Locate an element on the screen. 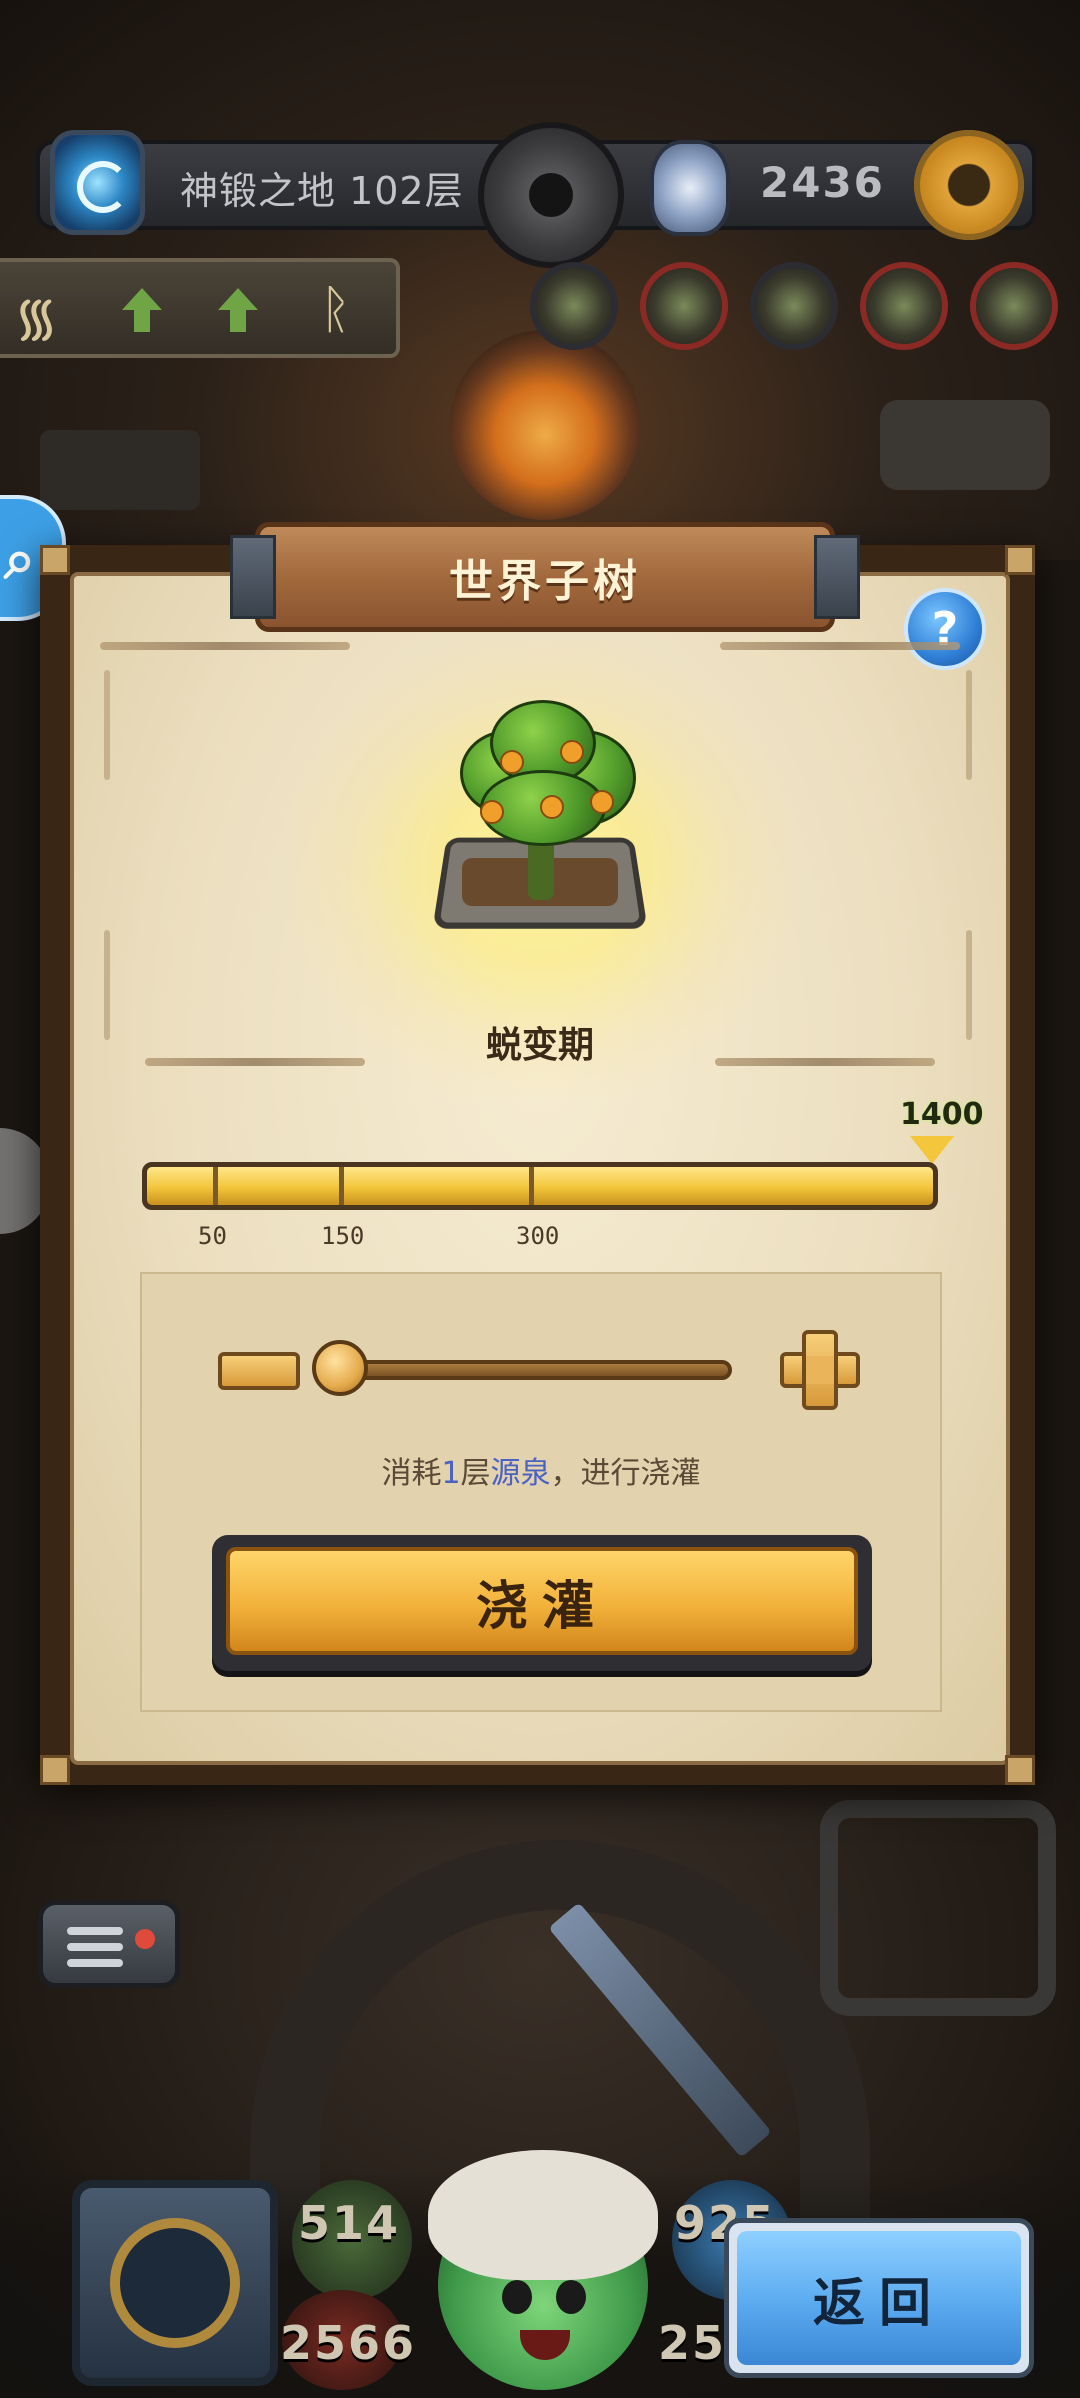 The image size is (1080, 2398). hero-portrait is located at coordinates (543, 2270).